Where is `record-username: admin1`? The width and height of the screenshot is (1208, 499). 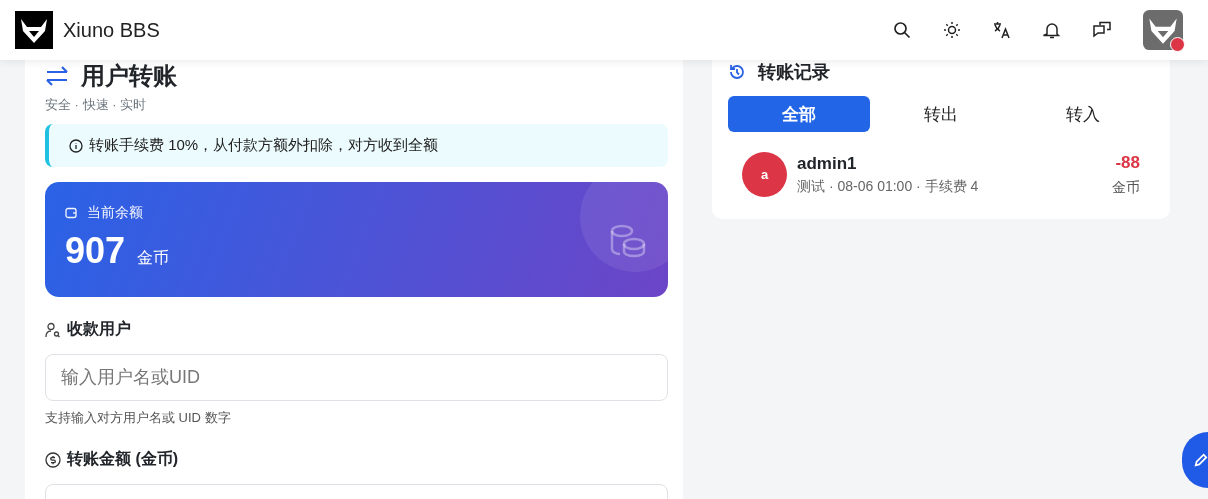
record-username: admin1 is located at coordinates (827, 163).